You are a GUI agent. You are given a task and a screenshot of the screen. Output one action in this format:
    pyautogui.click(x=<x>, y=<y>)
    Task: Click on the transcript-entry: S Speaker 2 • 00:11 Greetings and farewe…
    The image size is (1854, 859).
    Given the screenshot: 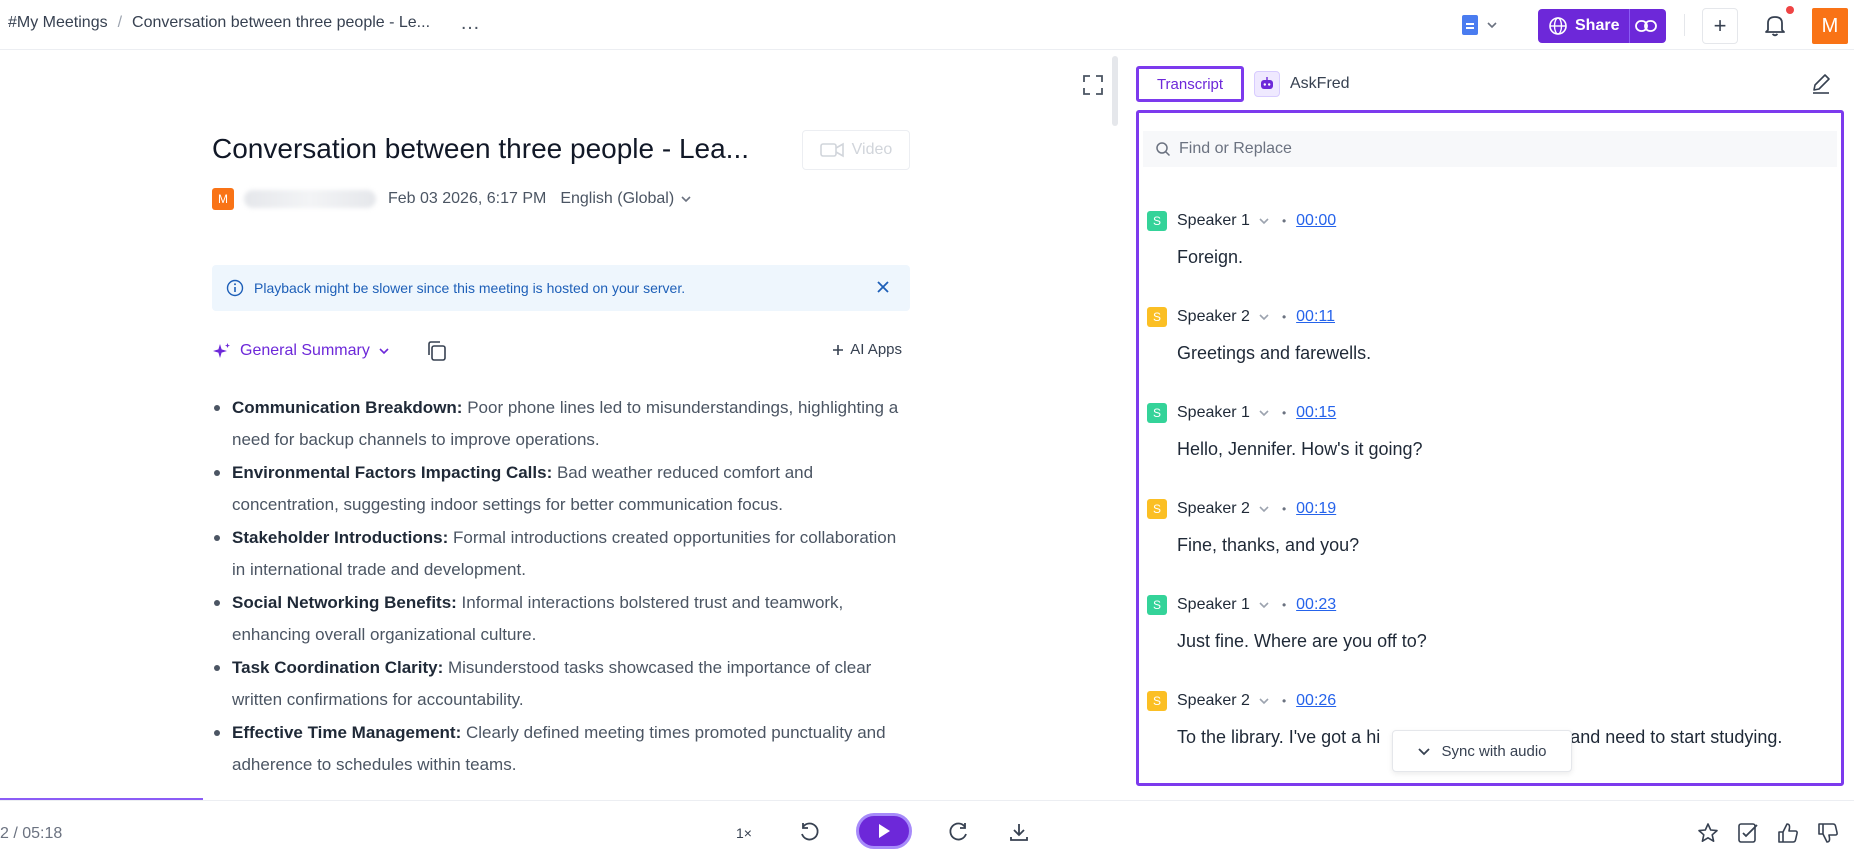 What is the action you would take?
    pyautogui.click(x=1492, y=335)
    